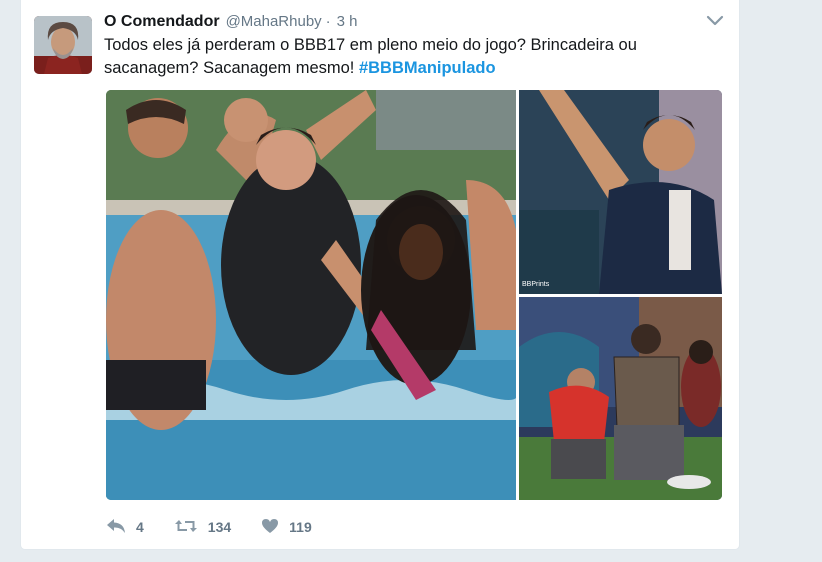 This screenshot has height=562, width=822. Describe the element at coordinates (427, 68) in the screenshot. I see `hashtag-link: #BBBManipulado` at that location.